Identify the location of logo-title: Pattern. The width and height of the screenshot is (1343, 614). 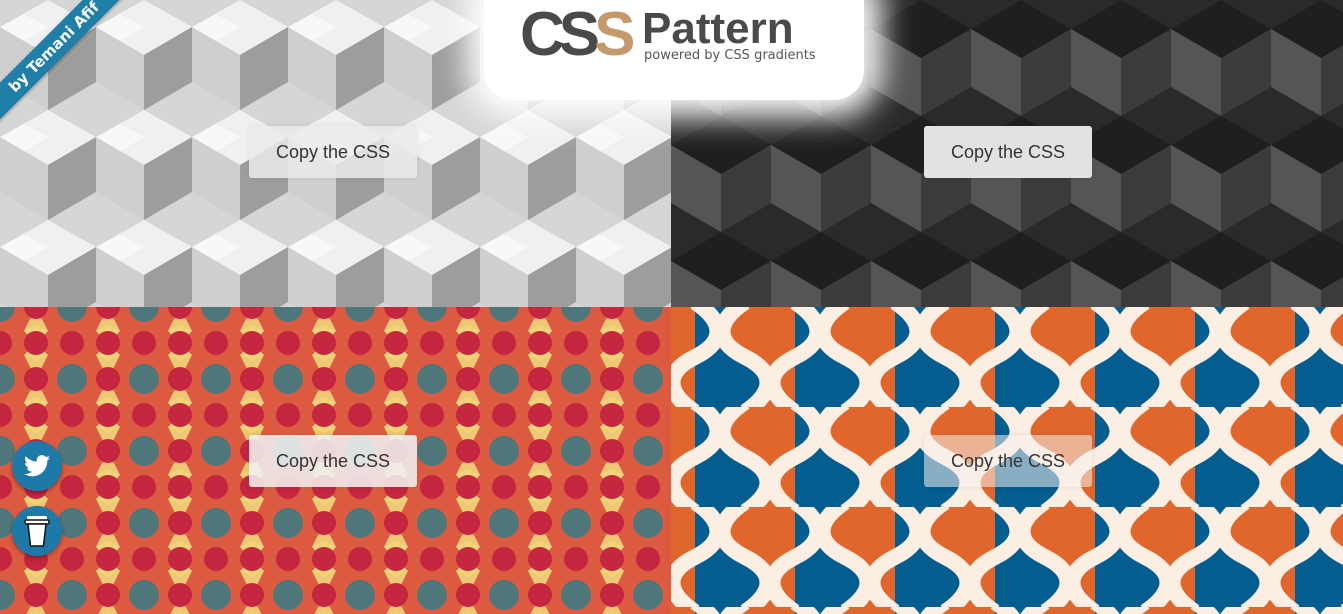
(718, 28).